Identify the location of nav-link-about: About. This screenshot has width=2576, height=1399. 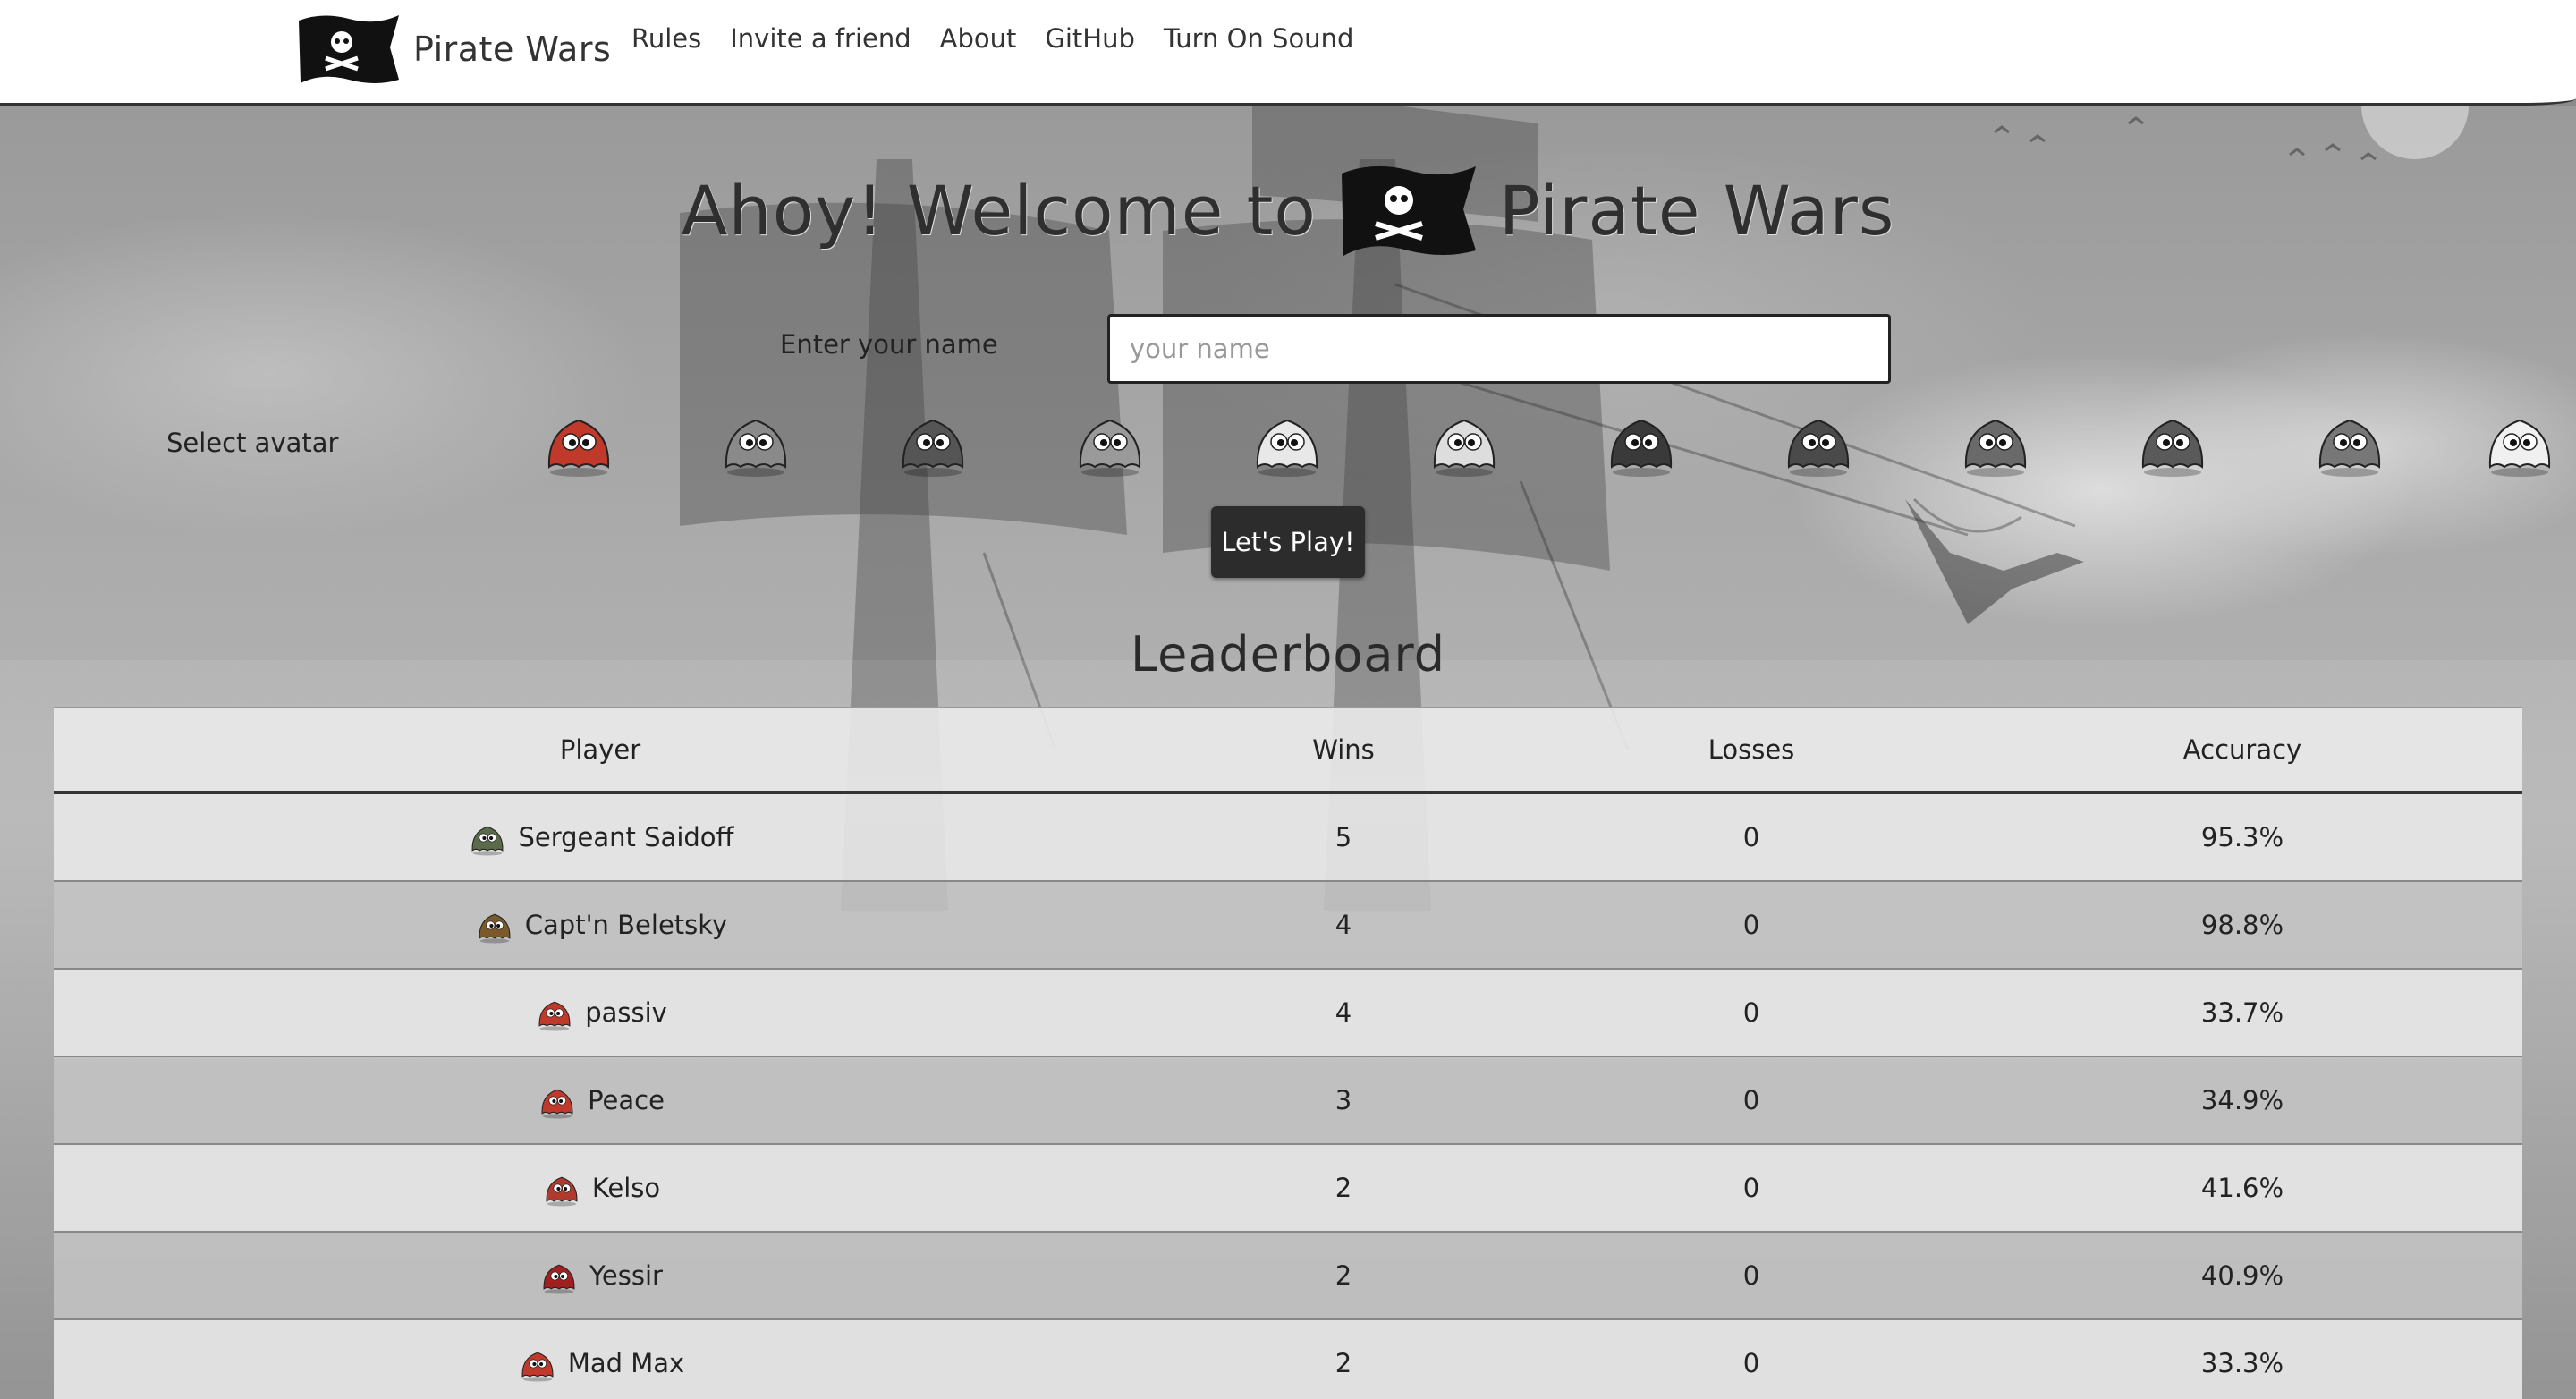
(978, 38).